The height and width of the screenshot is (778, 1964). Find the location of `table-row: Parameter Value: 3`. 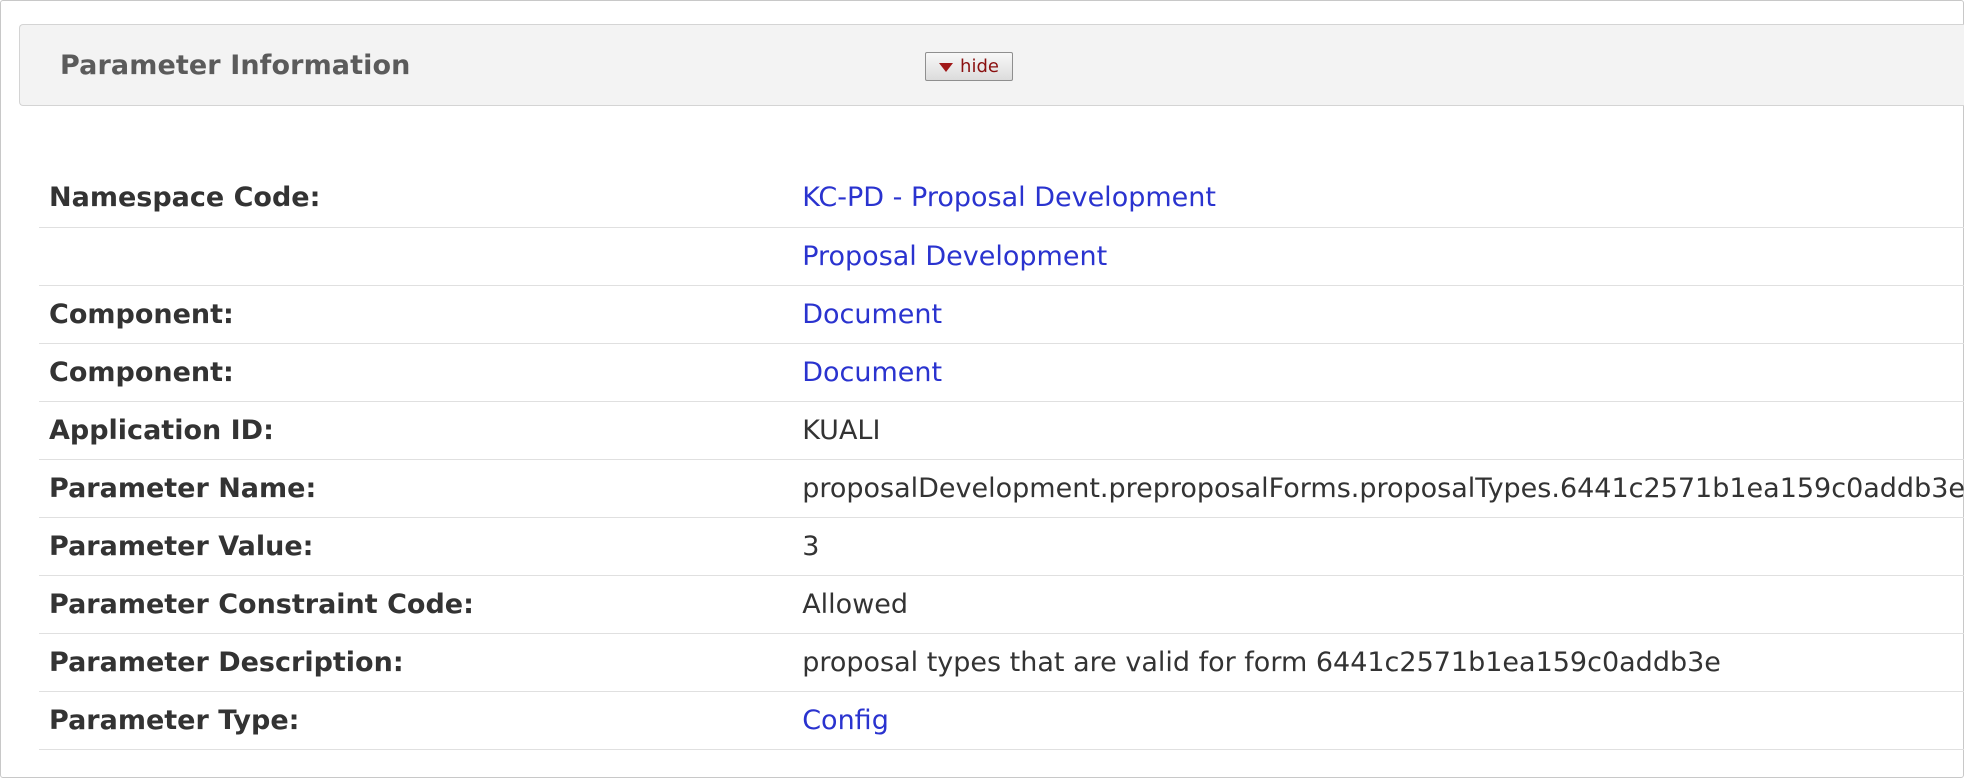

table-row: Parameter Value: 3 is located at coordinates (1001, 546).